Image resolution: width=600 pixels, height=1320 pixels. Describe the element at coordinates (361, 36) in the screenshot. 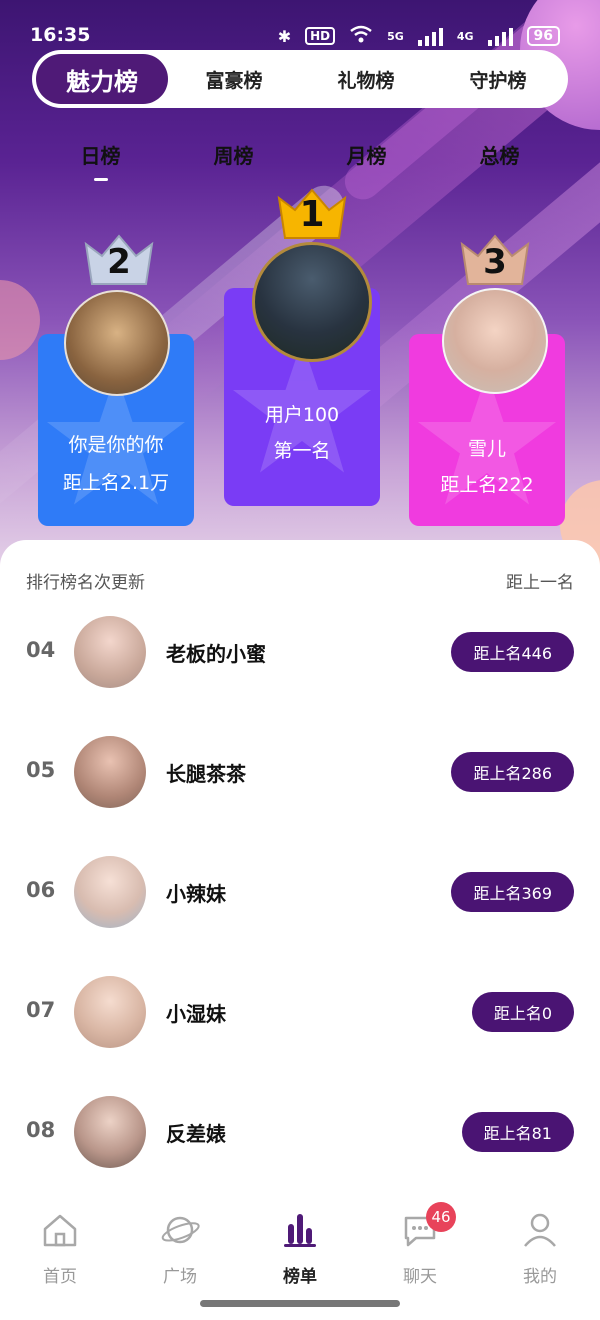

I see `wifi-icon` at that location.